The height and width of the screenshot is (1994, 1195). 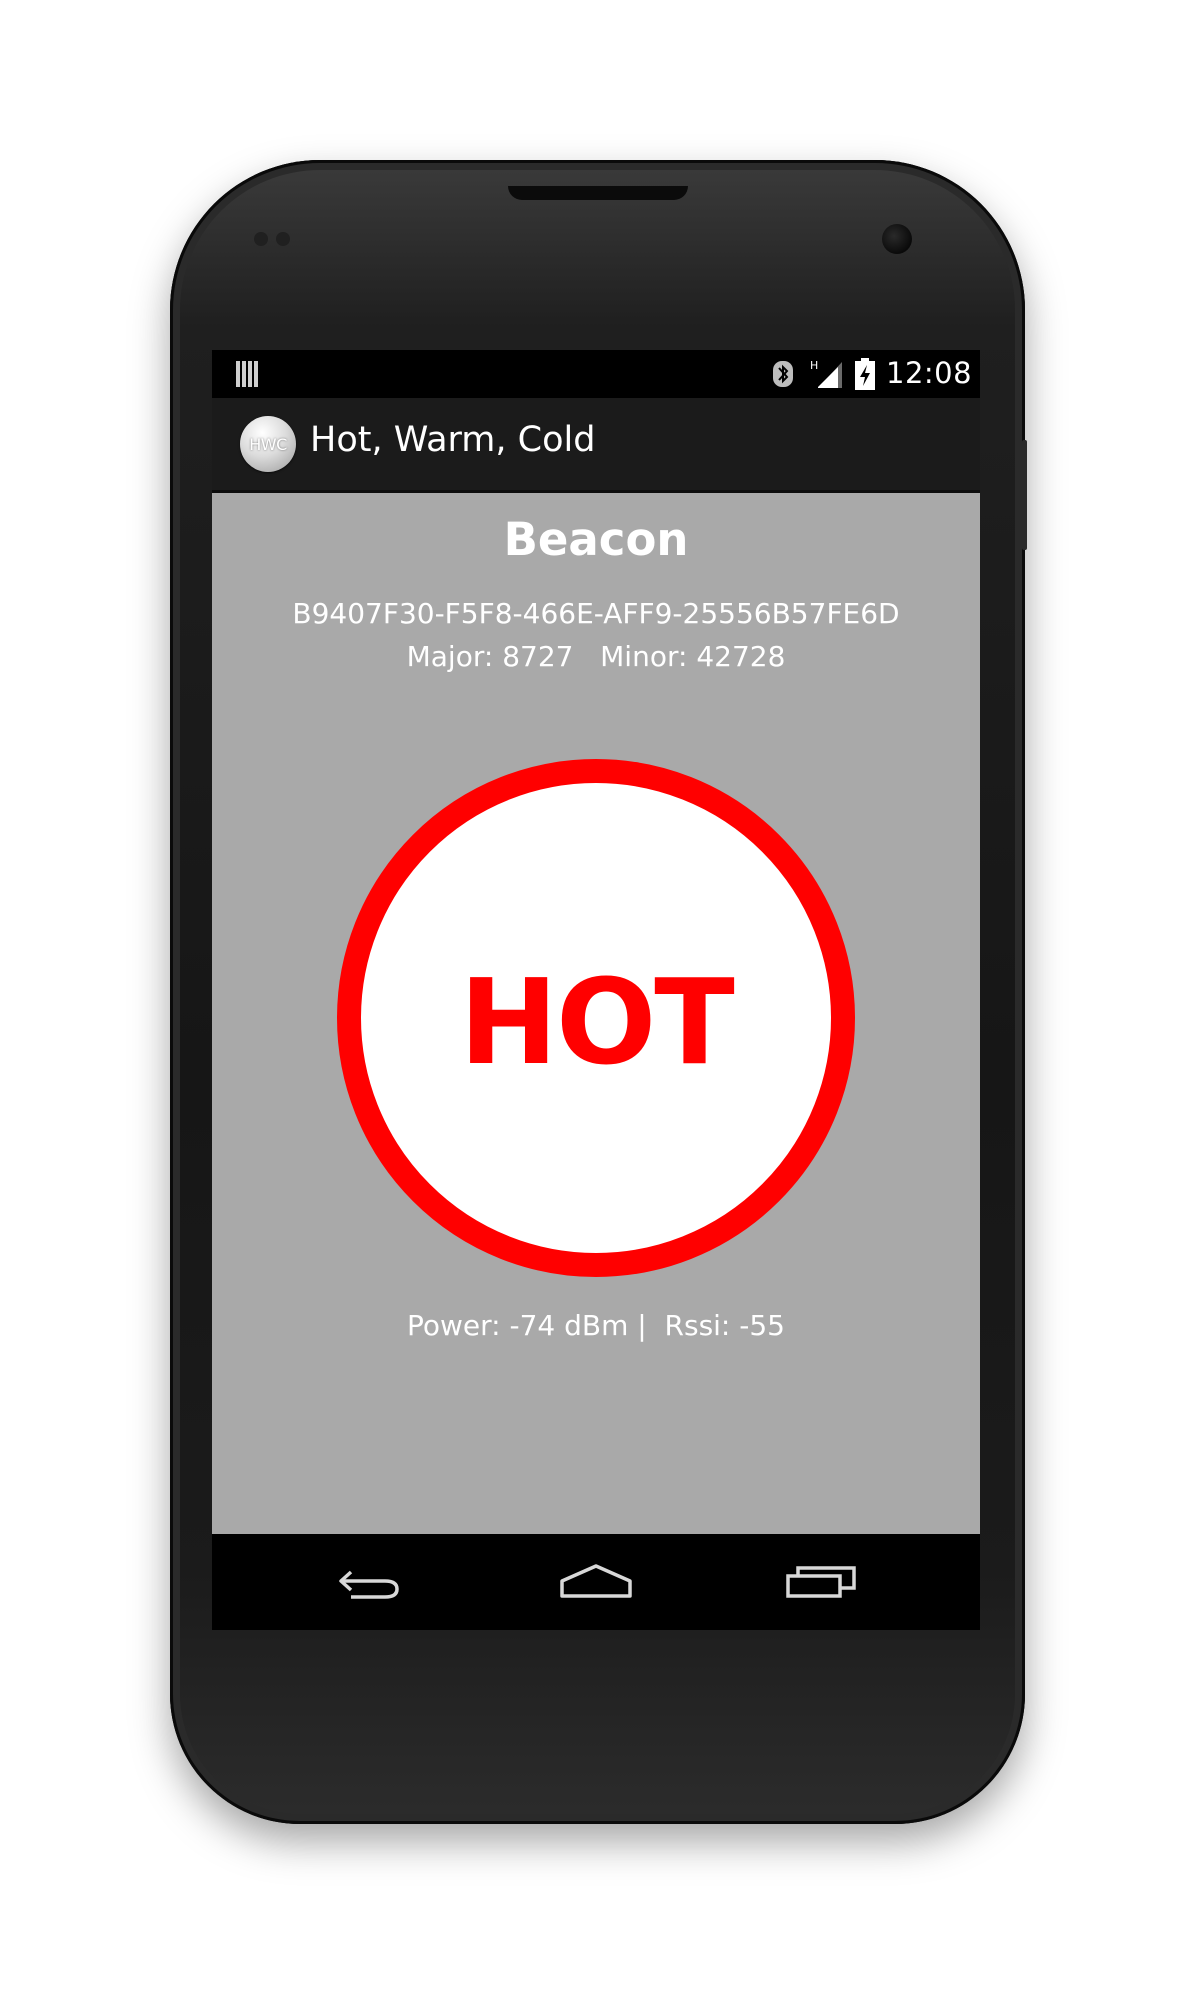 I want to click on recent-apps-icon, so click(x=821, y=1582).